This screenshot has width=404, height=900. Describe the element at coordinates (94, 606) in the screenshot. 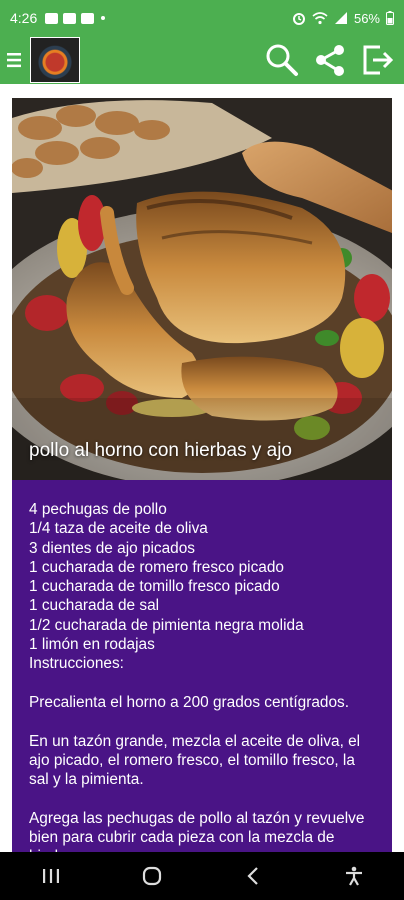

I see `recipe-line: 1 cucharada de sal` at that location.